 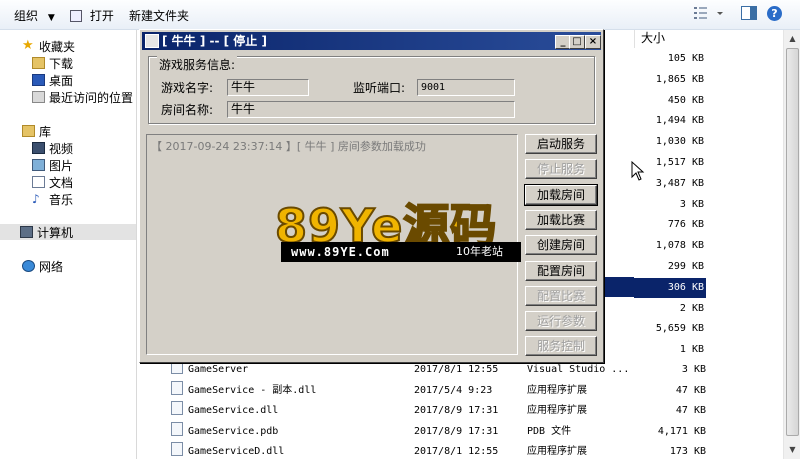 What do you see at coordinates (670, 329) in the screenshot?
I see `size-cell: 5,659 KB` at bounding box center [670, 329].